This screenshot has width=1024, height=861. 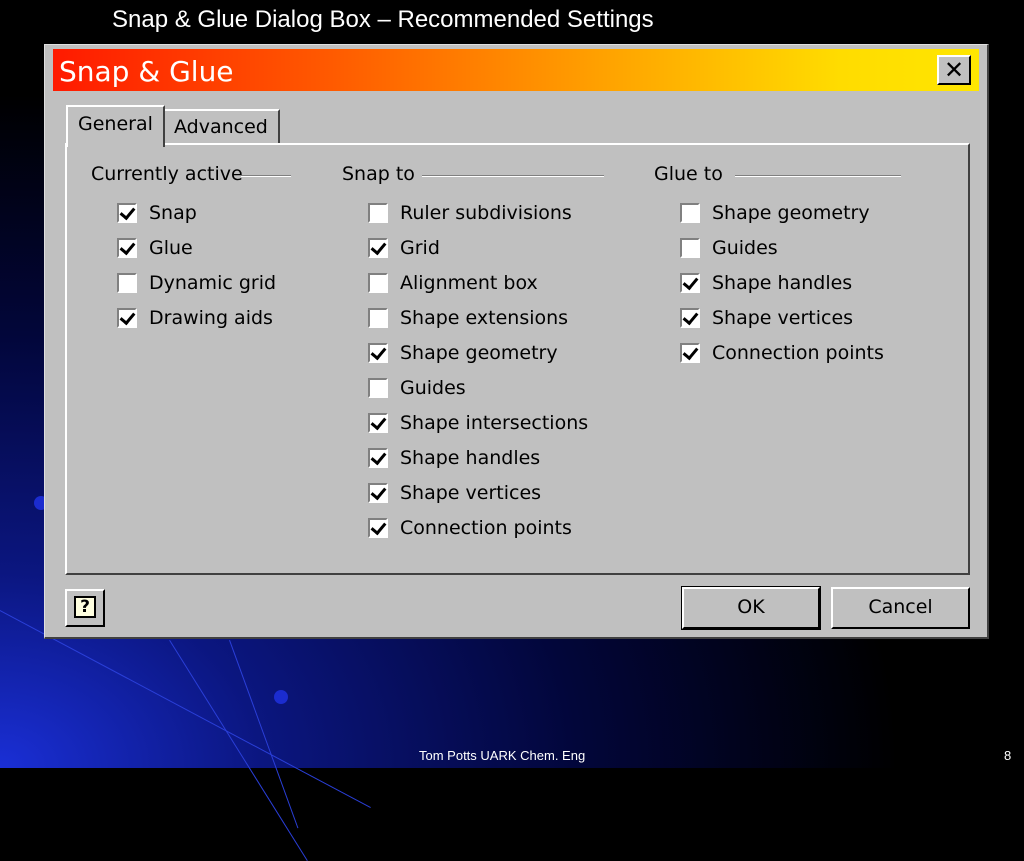 I want to click on checkbox-glue-guides: Guides, so click(x=729, y=248).